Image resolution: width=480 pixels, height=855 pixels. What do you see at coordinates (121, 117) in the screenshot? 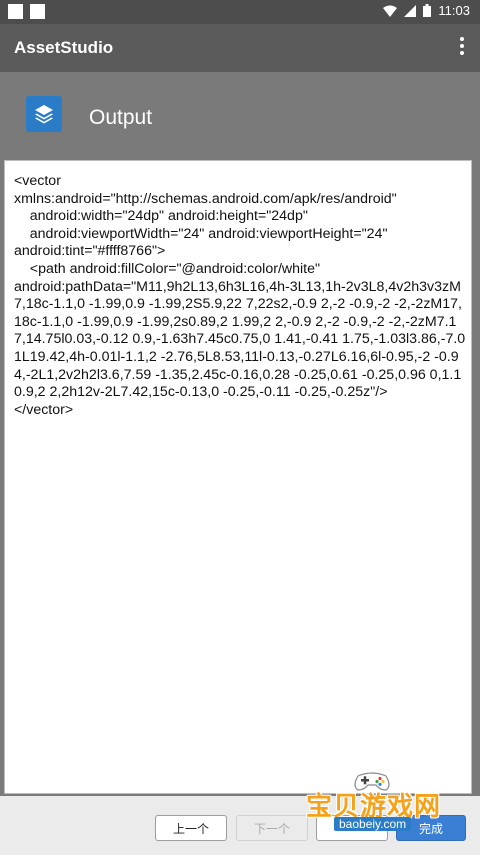
I see `page-title: Output` at bounding box center [121, 117].